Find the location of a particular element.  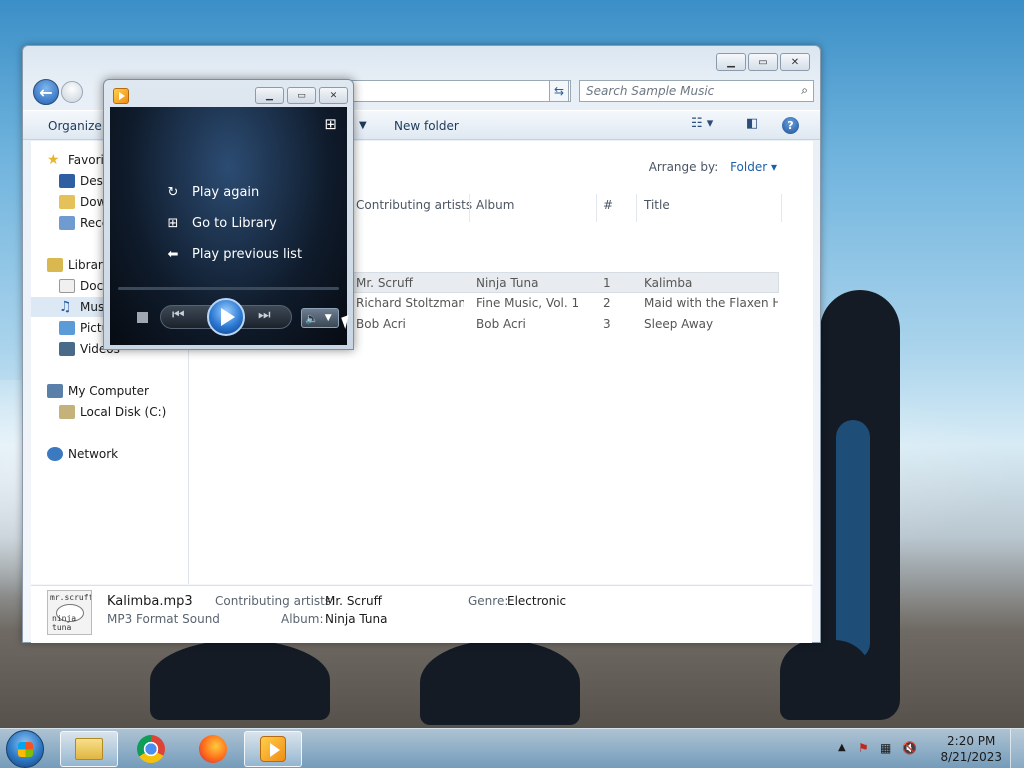

nav-network: Network is located at coordinates (117, 454).